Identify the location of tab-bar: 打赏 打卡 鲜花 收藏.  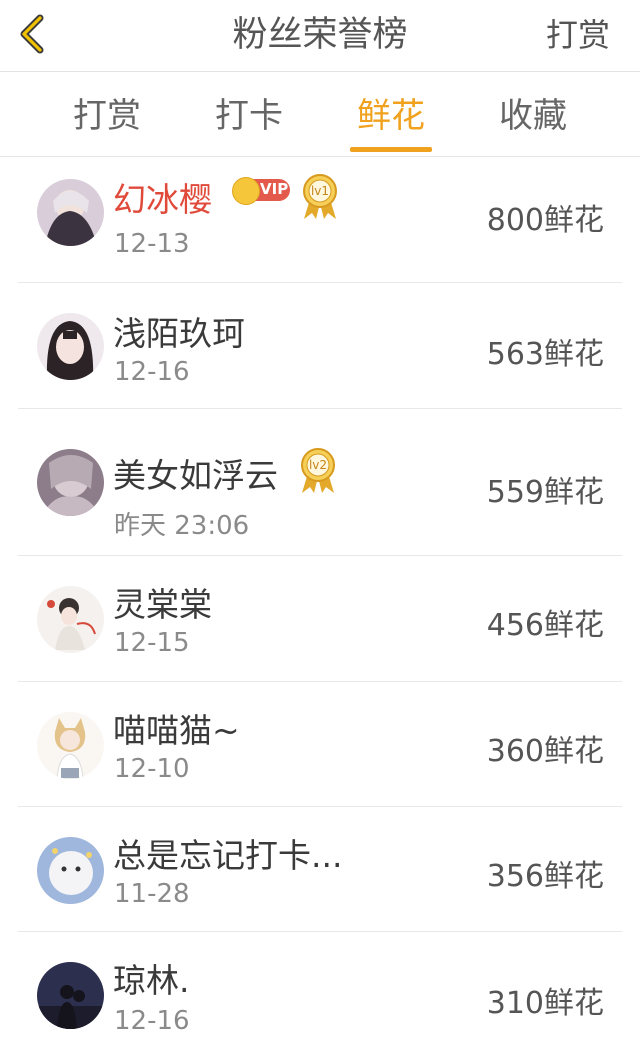
(320, 114).